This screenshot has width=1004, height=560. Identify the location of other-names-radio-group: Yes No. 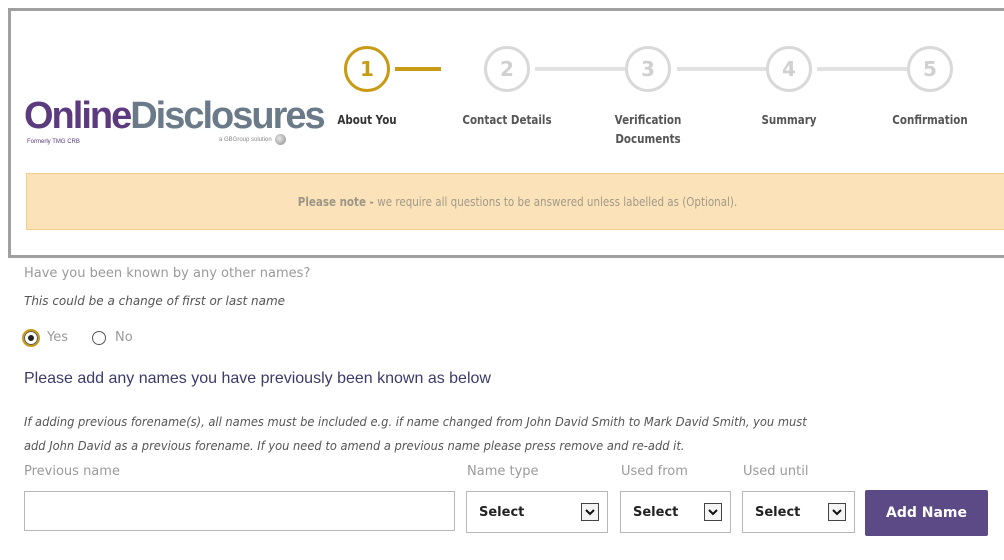
(89, 337).